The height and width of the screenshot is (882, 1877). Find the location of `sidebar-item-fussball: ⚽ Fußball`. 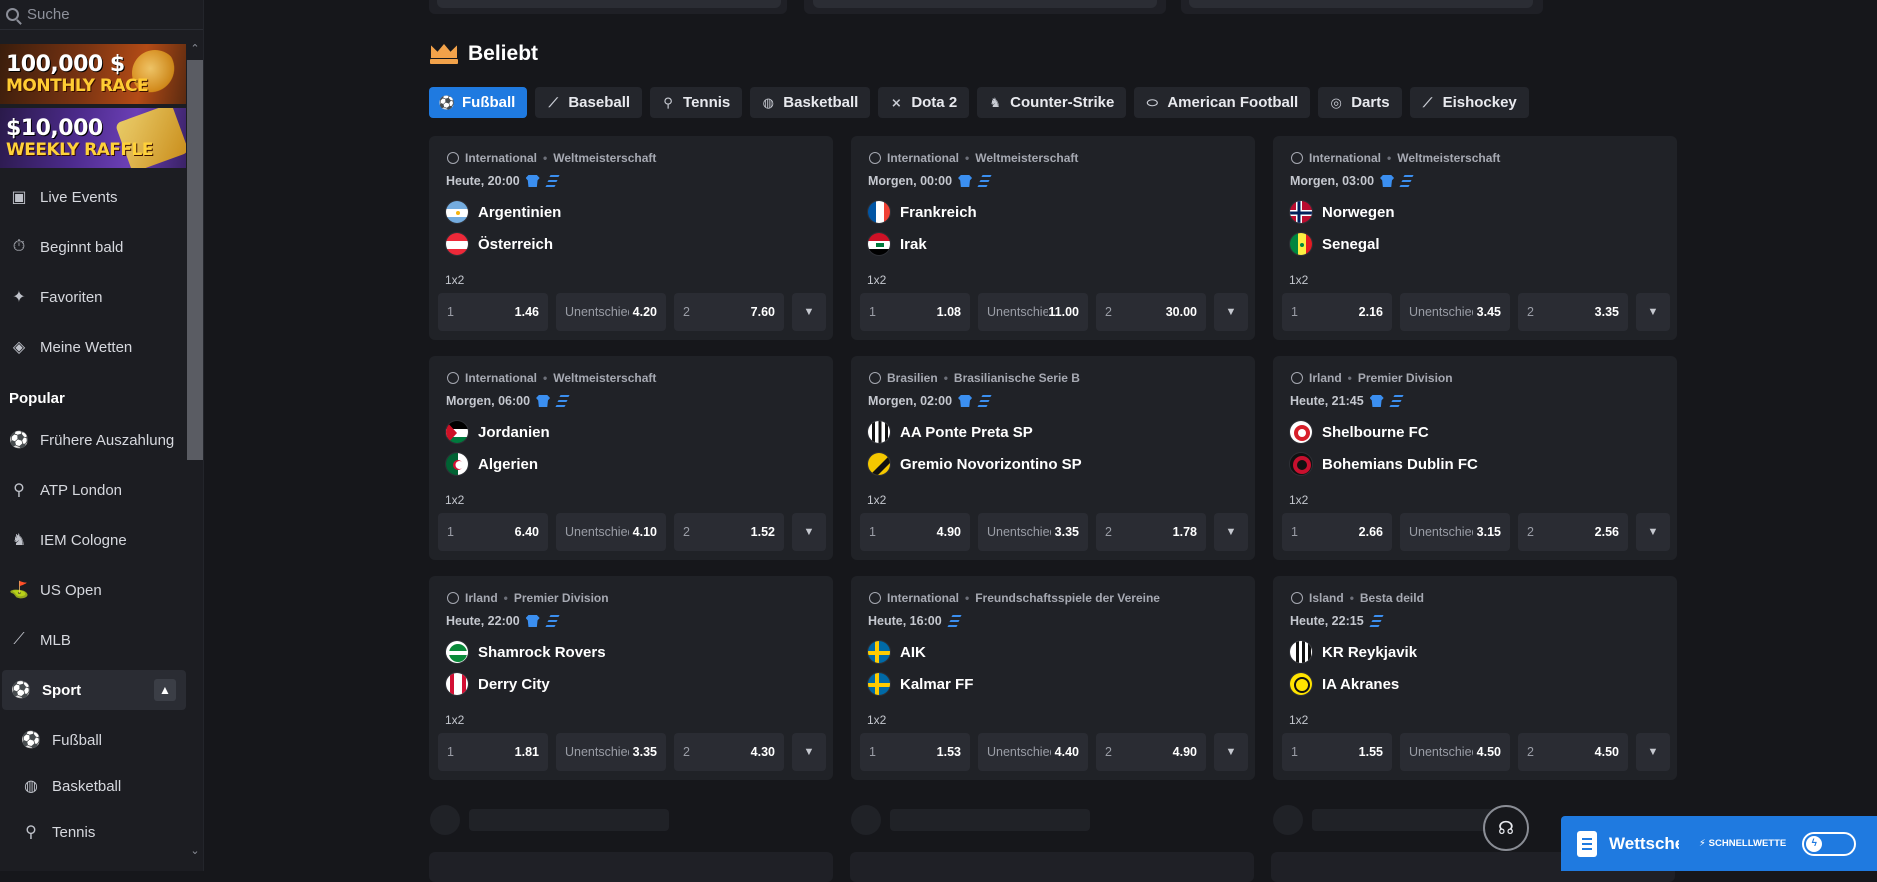

sidebar-item-fussball: ⚽ Fußball is located at coordinates (93, 740).